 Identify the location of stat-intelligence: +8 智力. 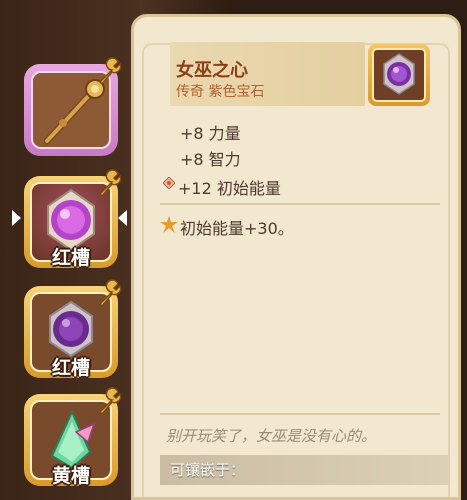
(210, 159).